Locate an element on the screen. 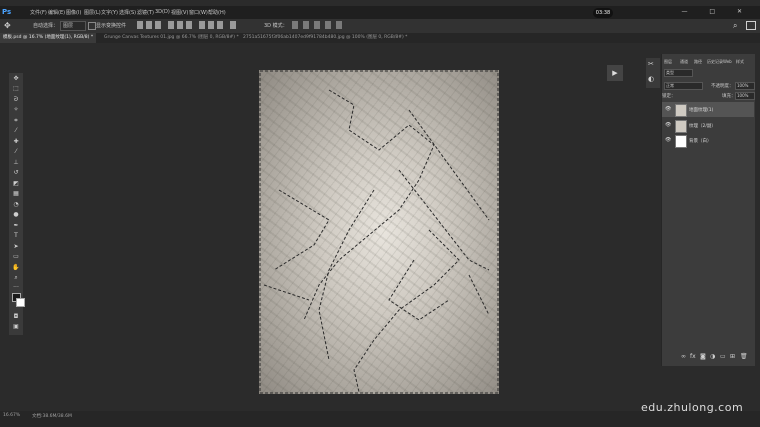 This screenshot has width=760, height=427. layer-name: 背景（白） is located at coordinates (700, 141).